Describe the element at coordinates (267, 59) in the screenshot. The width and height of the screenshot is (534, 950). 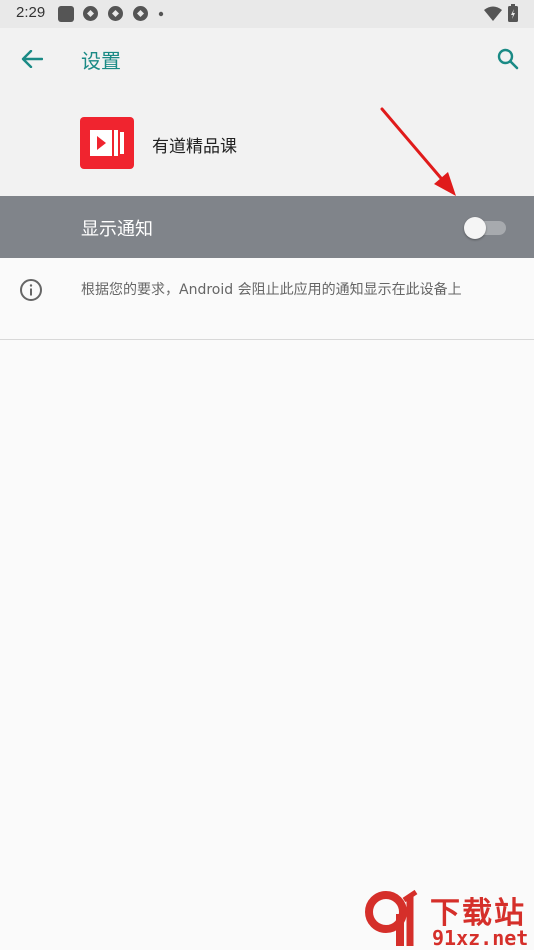
I see `app-bar: 设置` at that location.